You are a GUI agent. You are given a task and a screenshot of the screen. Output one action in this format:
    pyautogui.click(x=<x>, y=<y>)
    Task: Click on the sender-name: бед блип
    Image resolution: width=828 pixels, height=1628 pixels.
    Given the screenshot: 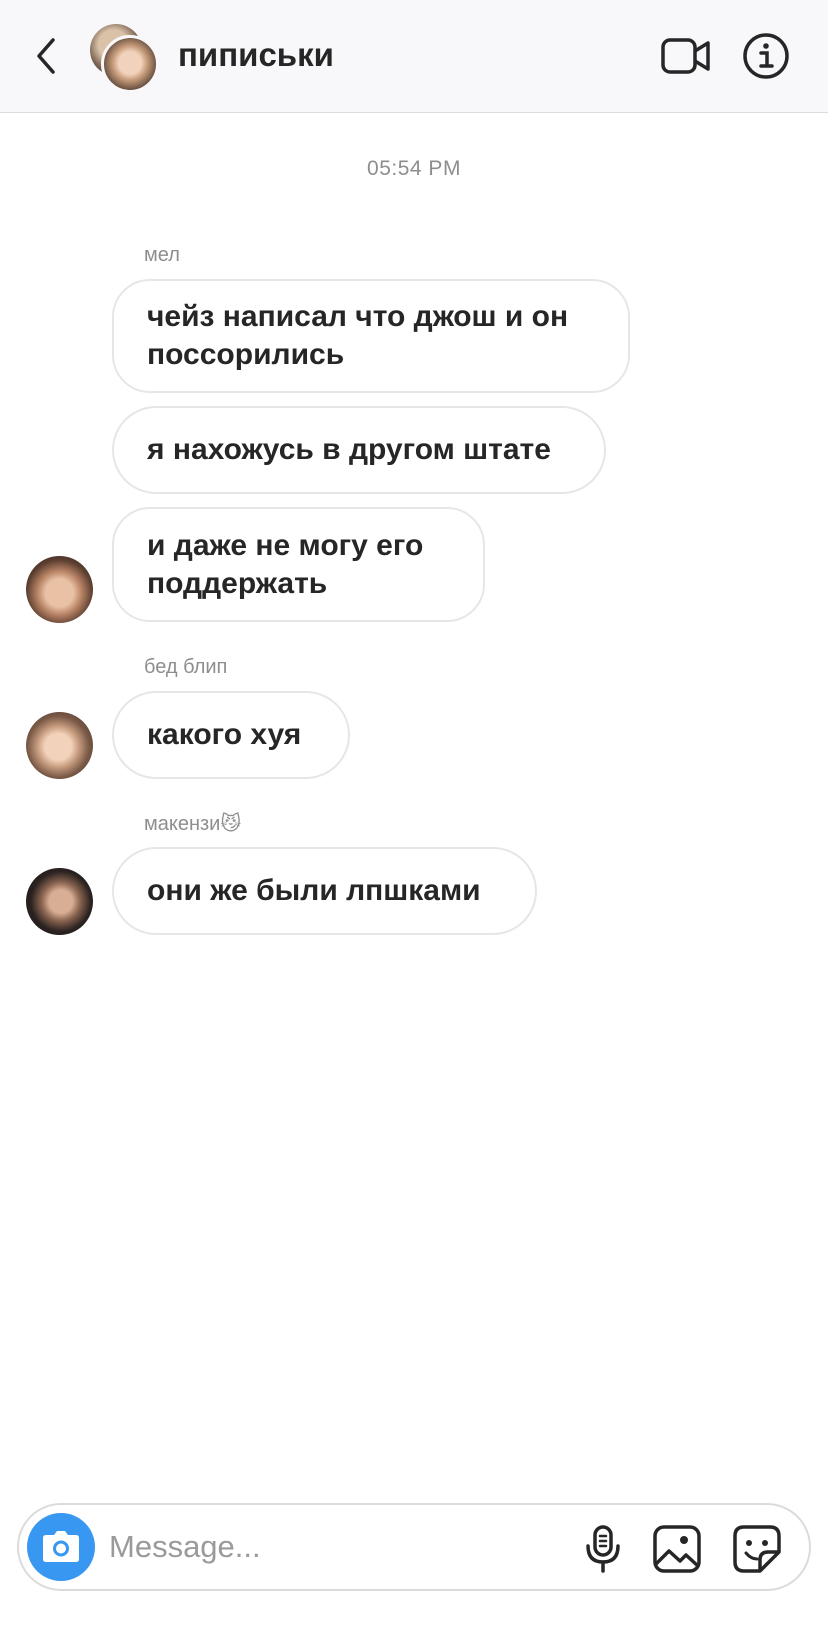 What is the action you would take?
    pyautogui.click(x=186, y=667)
    